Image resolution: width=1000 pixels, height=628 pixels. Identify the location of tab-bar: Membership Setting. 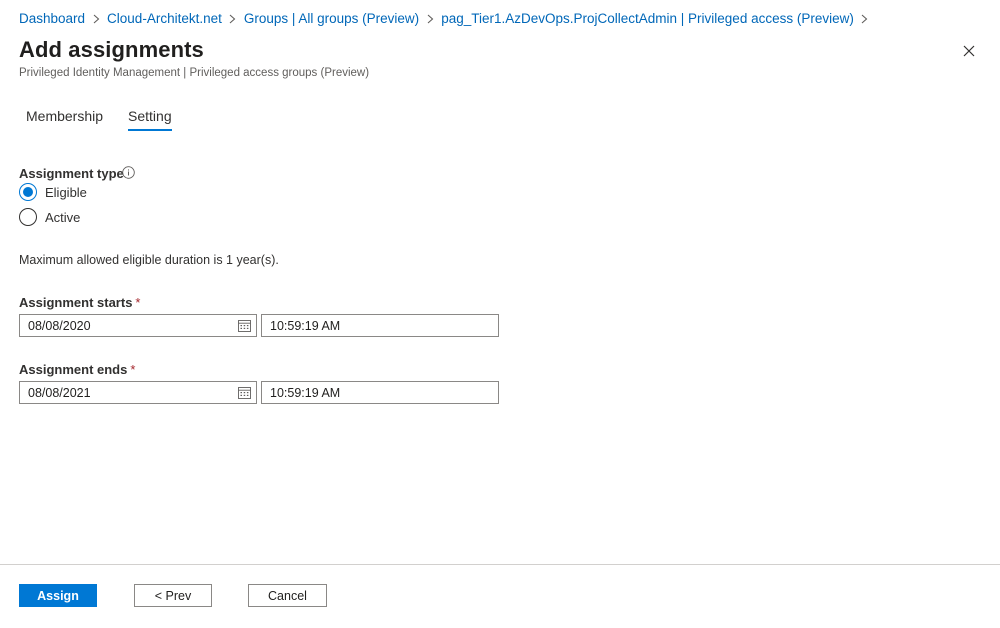
(99, 119).